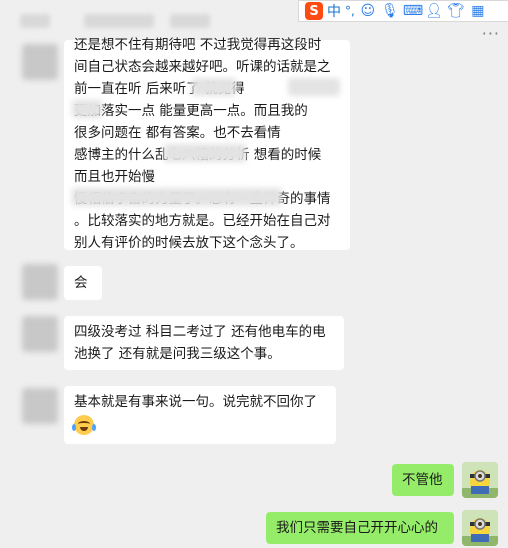 Image resolution: width=508 pixels, height=548 pixels. Describe the element at coordinates (189, 243) in the screenshot. I see `message-text-line: 别人有评价的时候去放下这个念头了。` at that location.